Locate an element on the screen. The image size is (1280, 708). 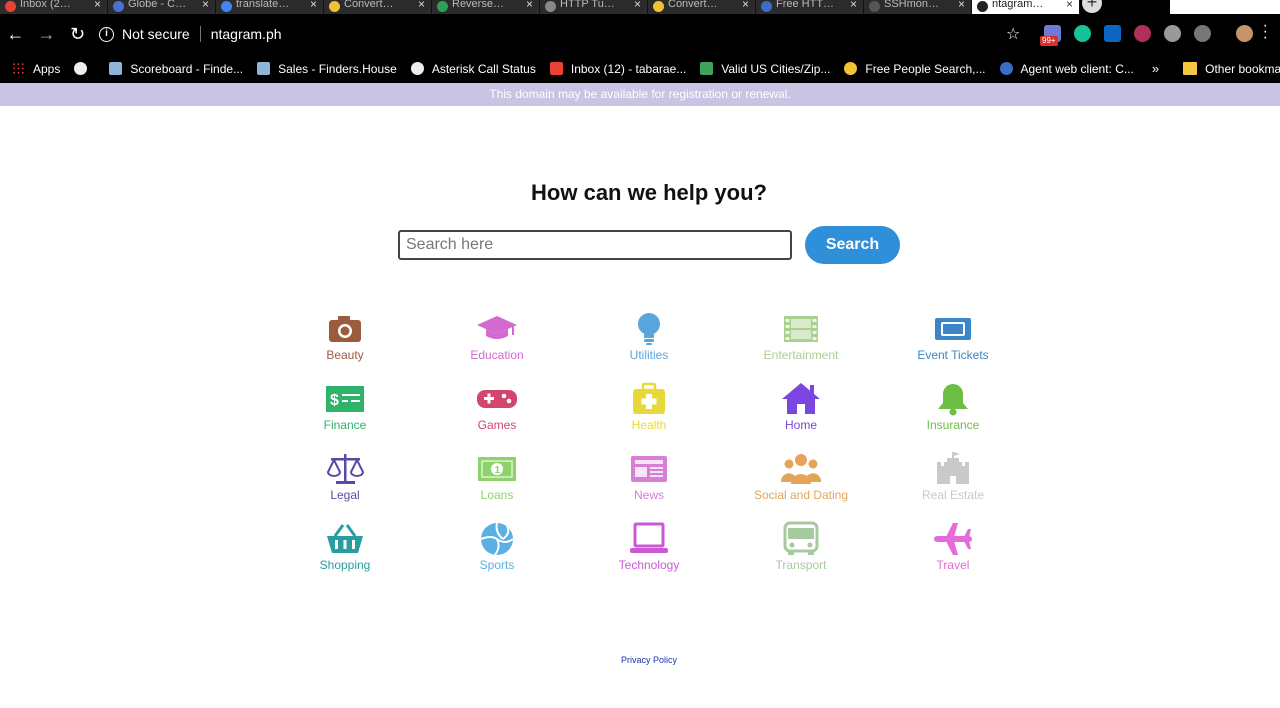
category-legal: Legal is located at coordinates (345, 480).